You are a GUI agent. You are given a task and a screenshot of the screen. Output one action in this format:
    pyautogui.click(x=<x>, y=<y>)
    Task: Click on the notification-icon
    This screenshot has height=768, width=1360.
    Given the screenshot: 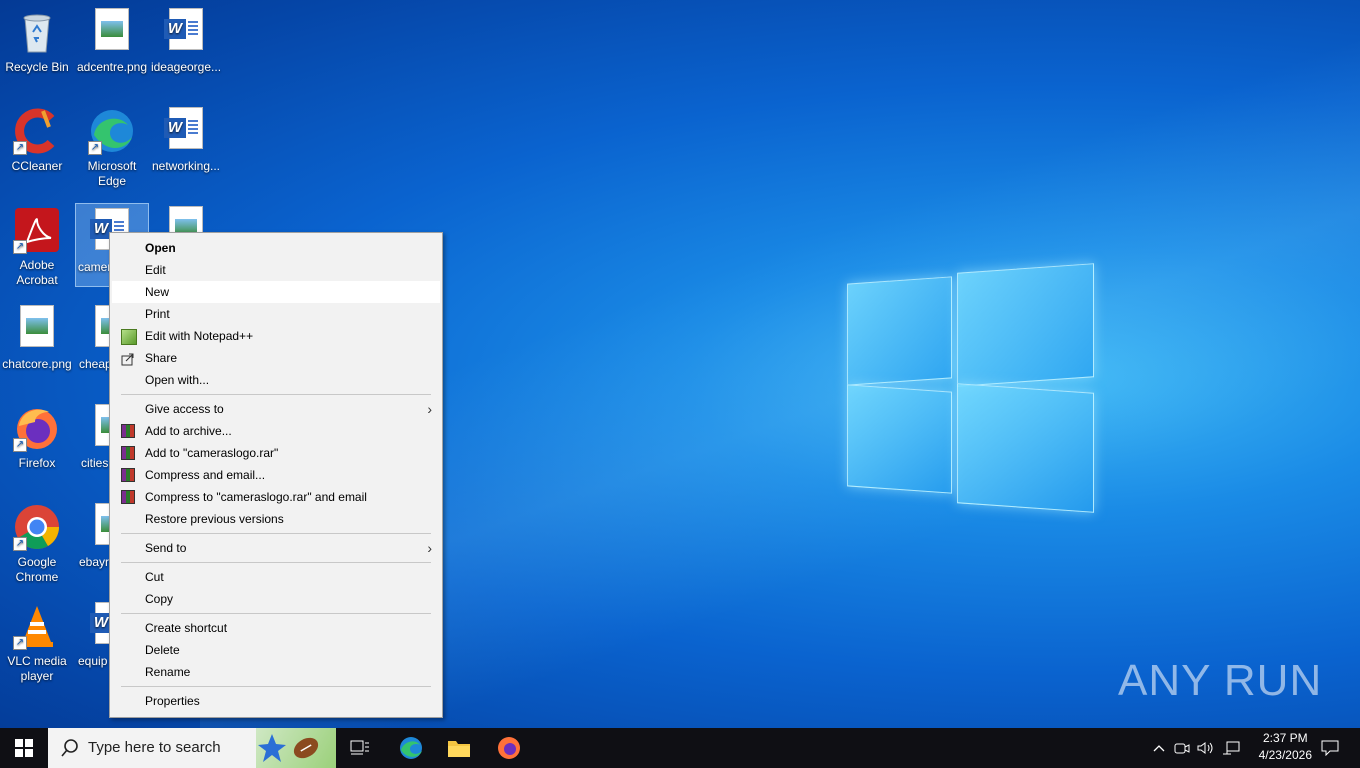 What is the action you would take?
    pyautogui.click(x=1330, y=748)
    